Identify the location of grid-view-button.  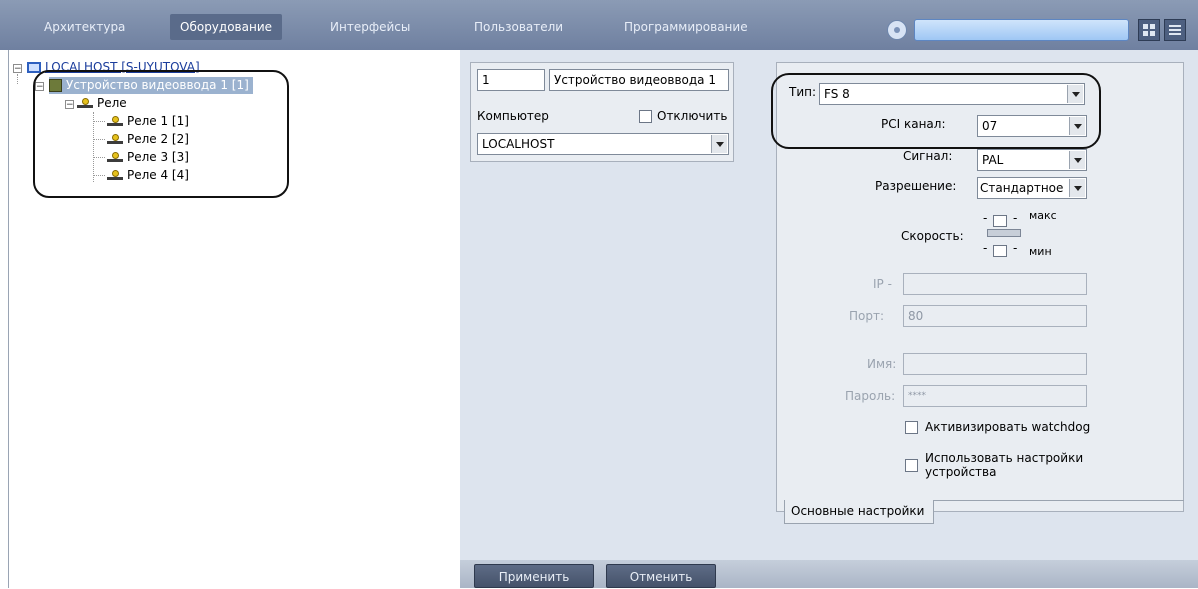
(1149, 30).